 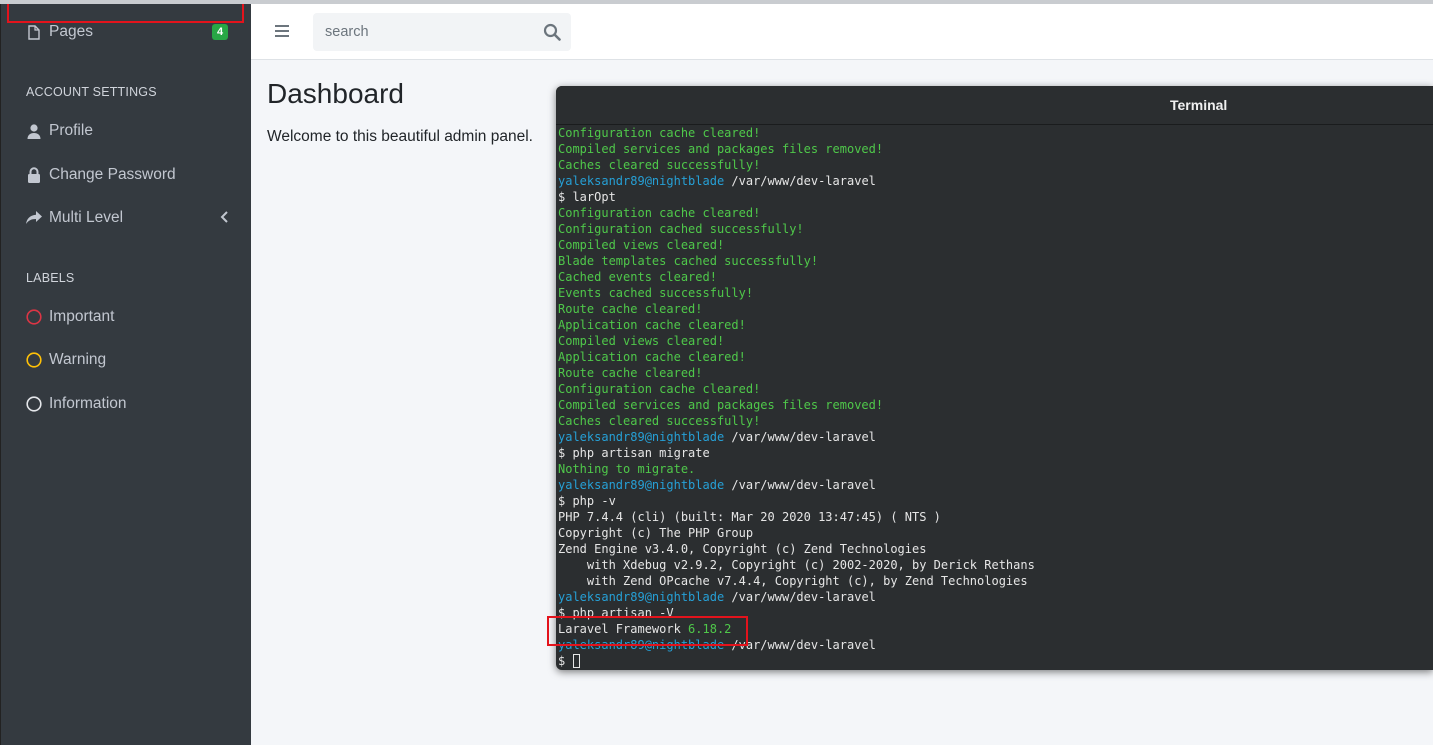 I want to click on sidebar-item-profile: Profile, so click(x=59, y=131).